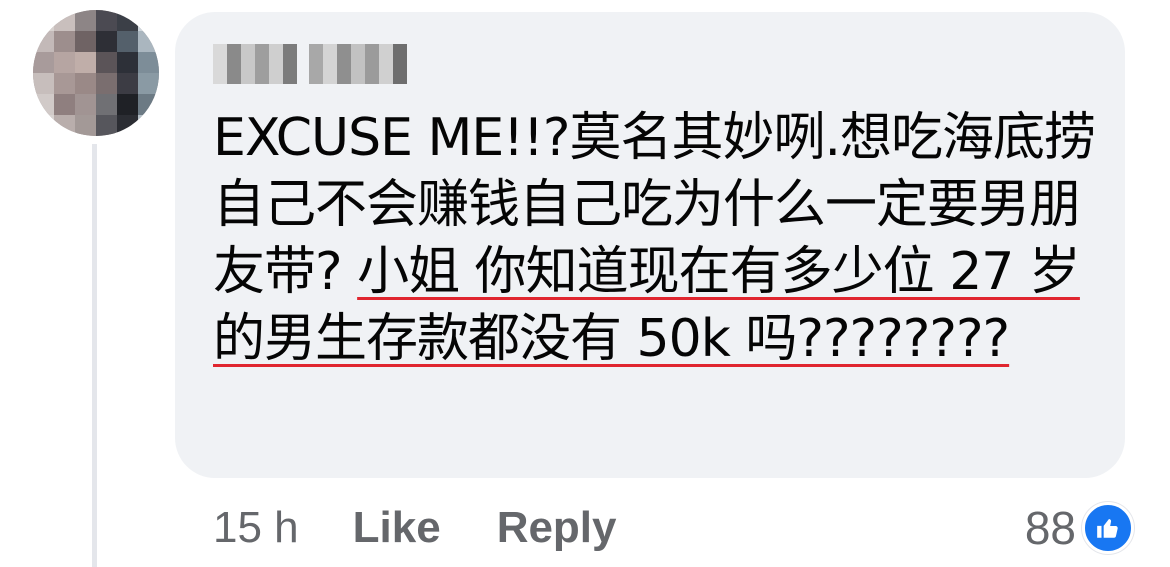 The image size is (1170, 567). Describe the element at coordinates (256, 528) in the screenshot. I see `timestamp: 15 h` at that location.